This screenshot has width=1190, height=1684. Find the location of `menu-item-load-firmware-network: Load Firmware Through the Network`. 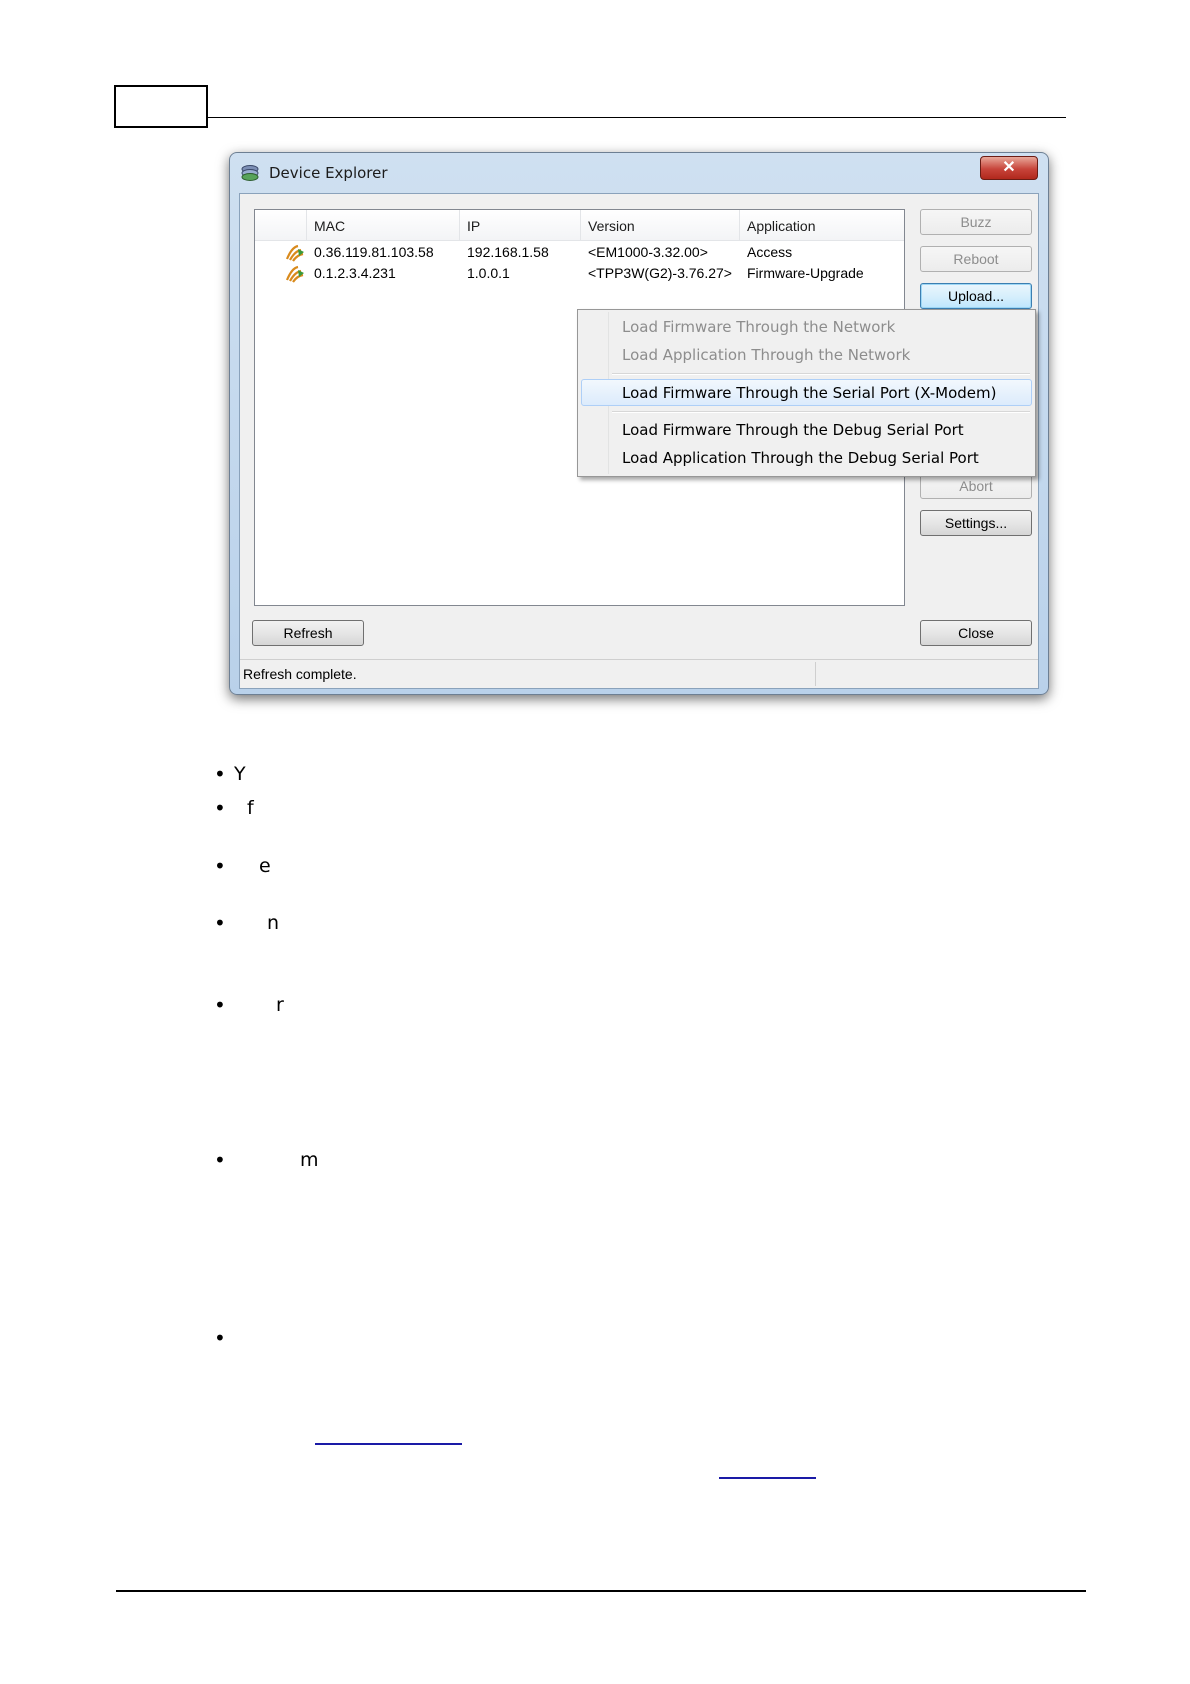

menu-item-load-firmware-network: Load Firmware Through the Network is located at coordinates (806, 327).